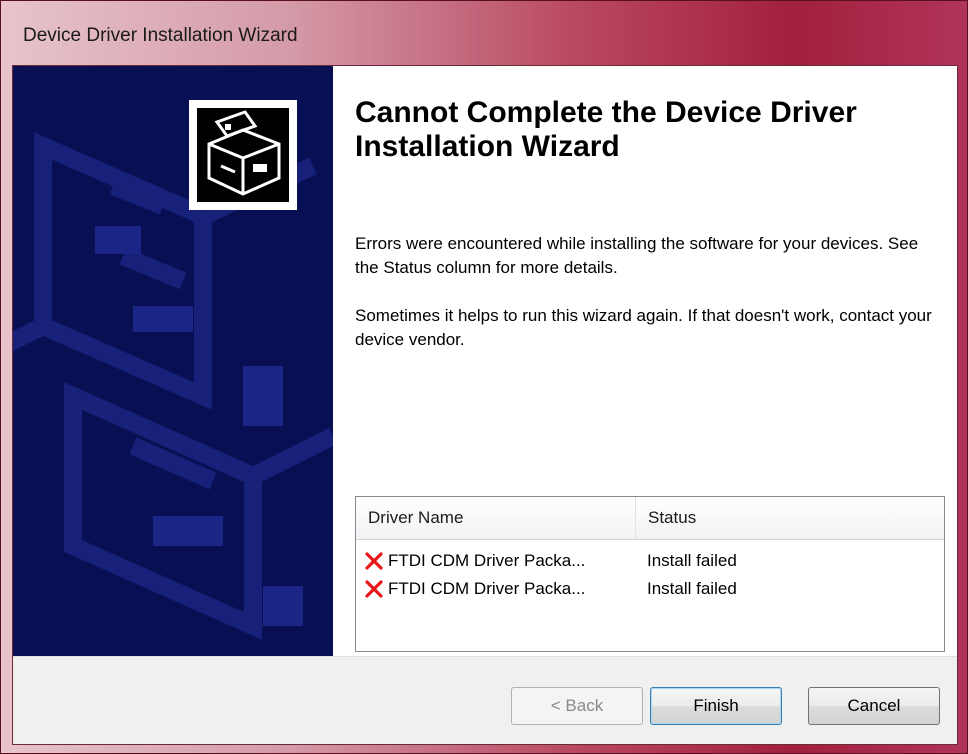 The width and height of the screenshot is (968, 754). What do you see at coordinates (485, 700) in the screenshot?
I see `wizard-button-bar: < Back Finish Cancel` at bounding box center [485, 700].